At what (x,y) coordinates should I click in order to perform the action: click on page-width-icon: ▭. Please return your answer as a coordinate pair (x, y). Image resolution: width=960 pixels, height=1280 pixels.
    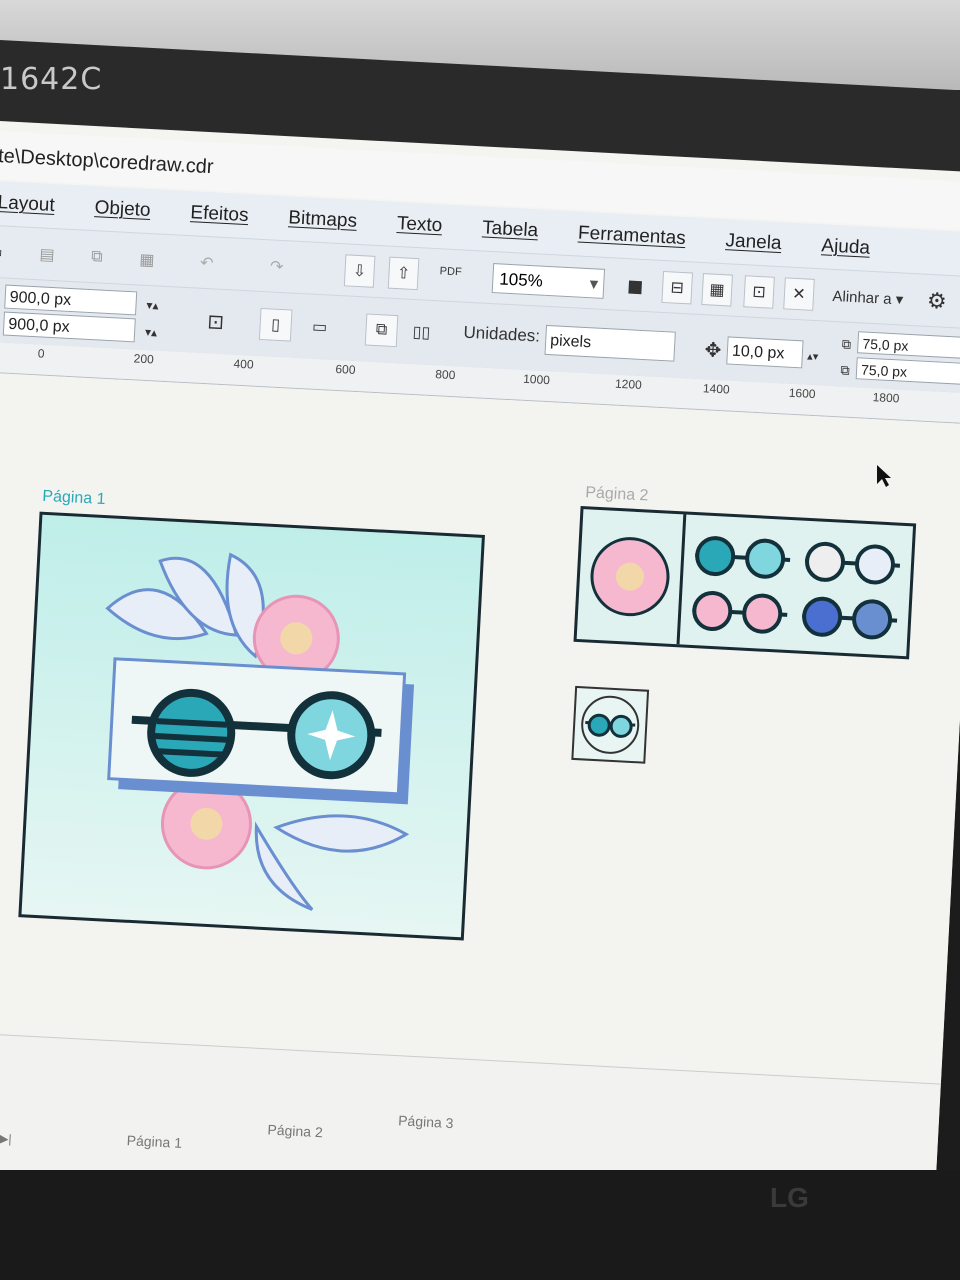
    Looking at the image, I should click on (1, 297).